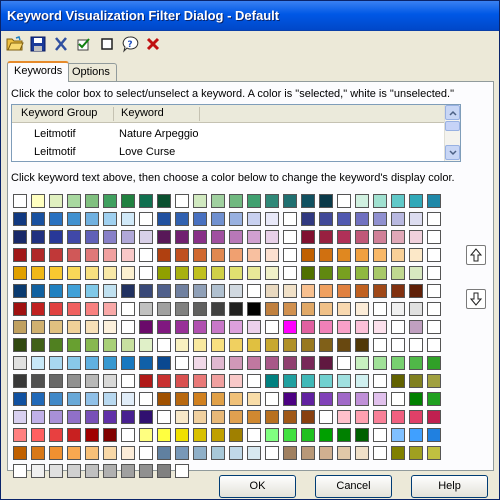  What do you see at coordinates (38, 71) in the screenshot?
I see `tab-keywords: Keywords` at bounding box center [38, 71].